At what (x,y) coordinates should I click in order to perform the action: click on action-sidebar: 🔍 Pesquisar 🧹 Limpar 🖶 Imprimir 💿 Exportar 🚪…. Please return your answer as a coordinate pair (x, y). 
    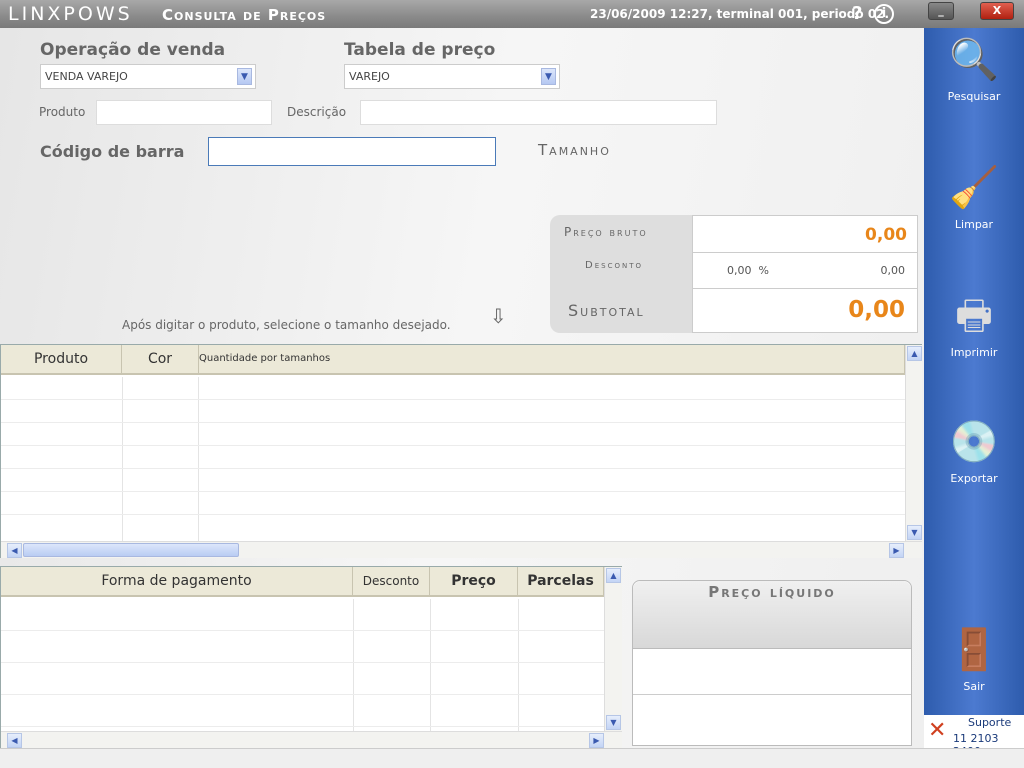
    Looking at the image, I should click on (974, 371).